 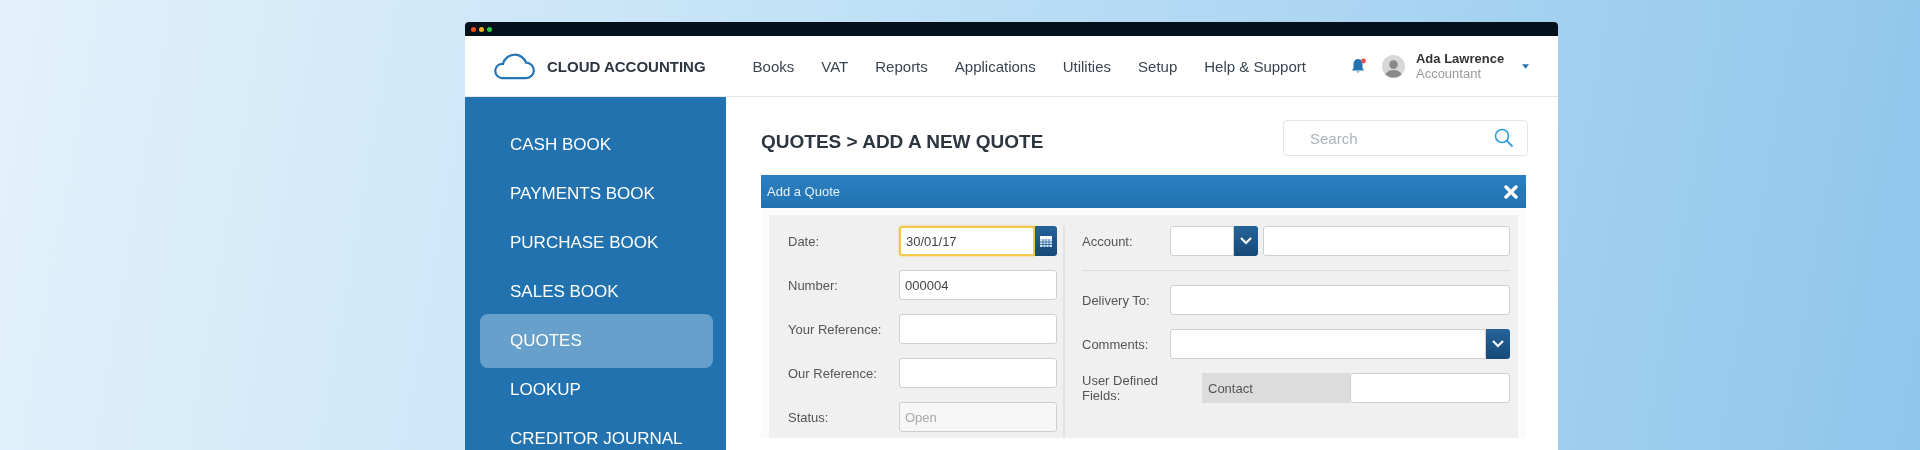 I want to click on field-label: User Defined Fields:, so click(x=1120, y=388).